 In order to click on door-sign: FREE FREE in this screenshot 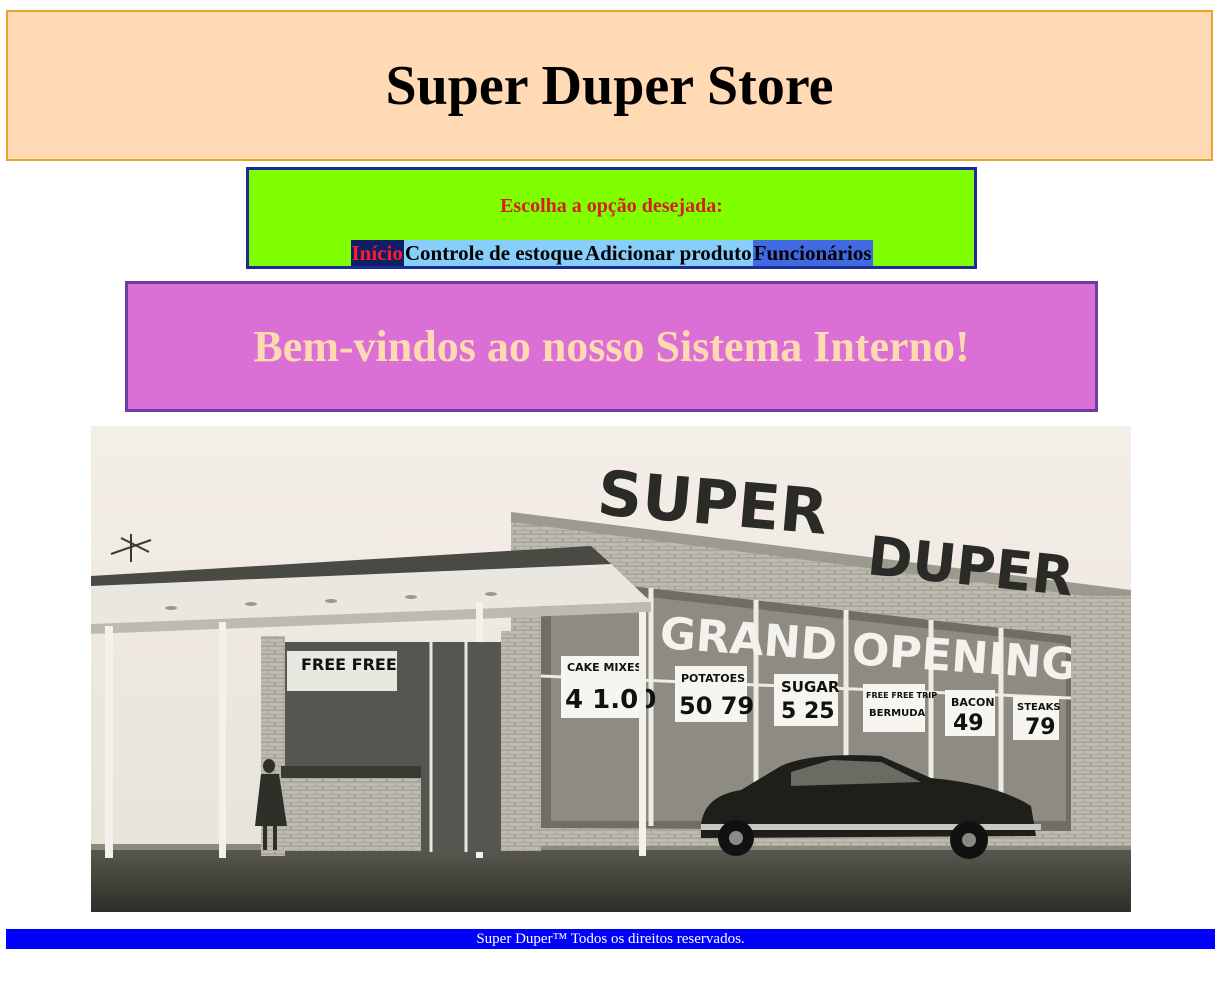, I will do `click(349, 664)`.